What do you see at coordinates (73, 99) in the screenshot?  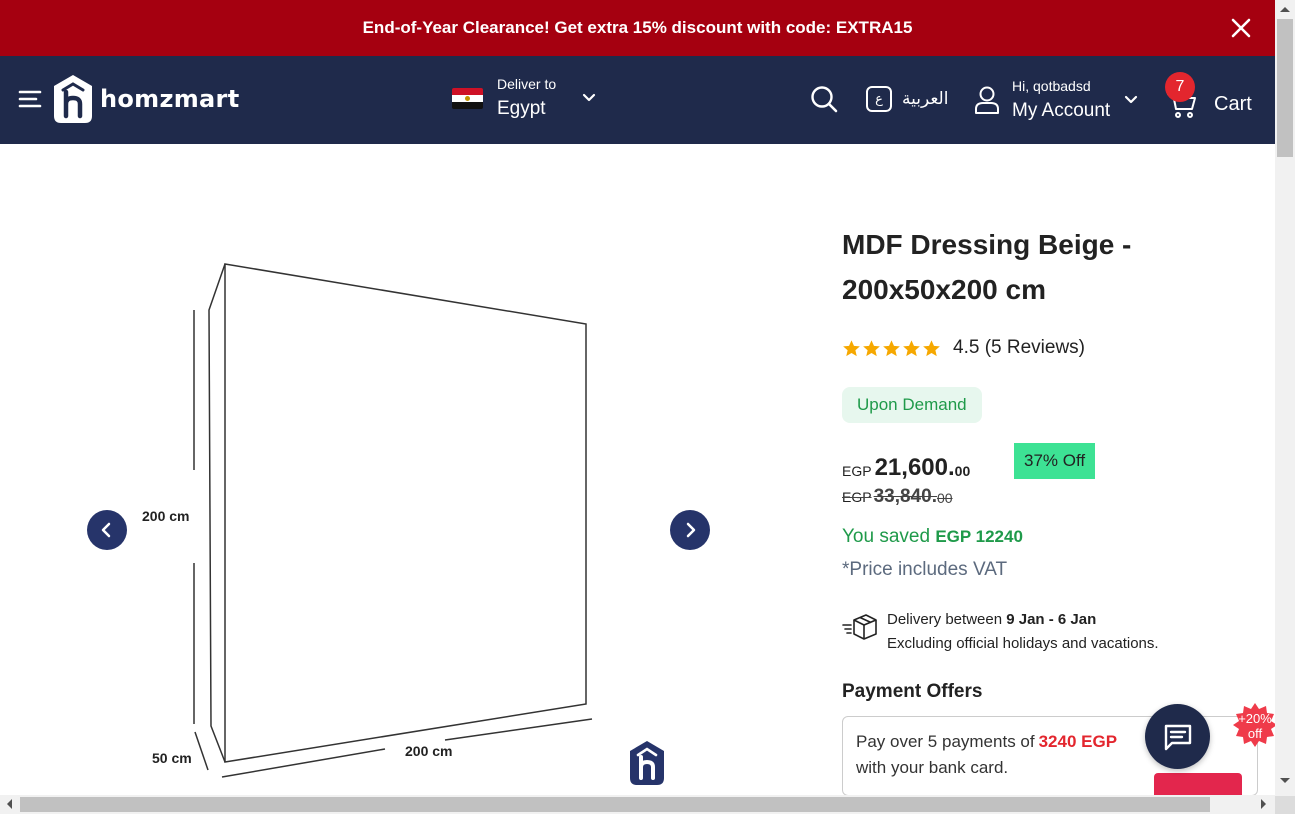 I see `homzmart-logo-icon` at bounding box center [73, 99].